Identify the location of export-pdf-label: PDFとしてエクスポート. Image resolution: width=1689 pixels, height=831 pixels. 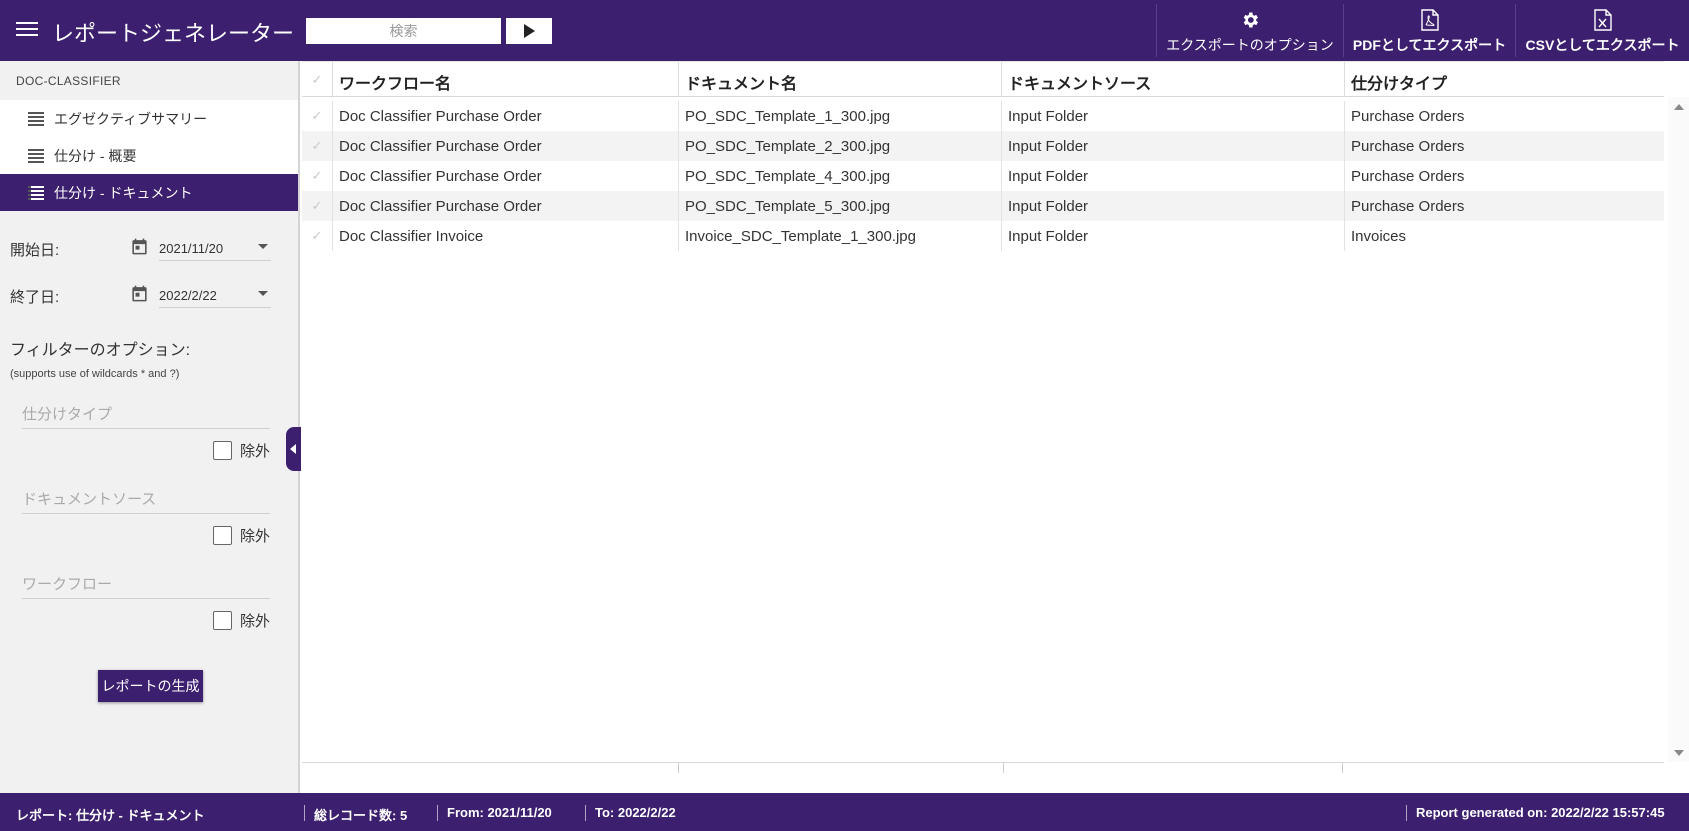
(1429, 45).